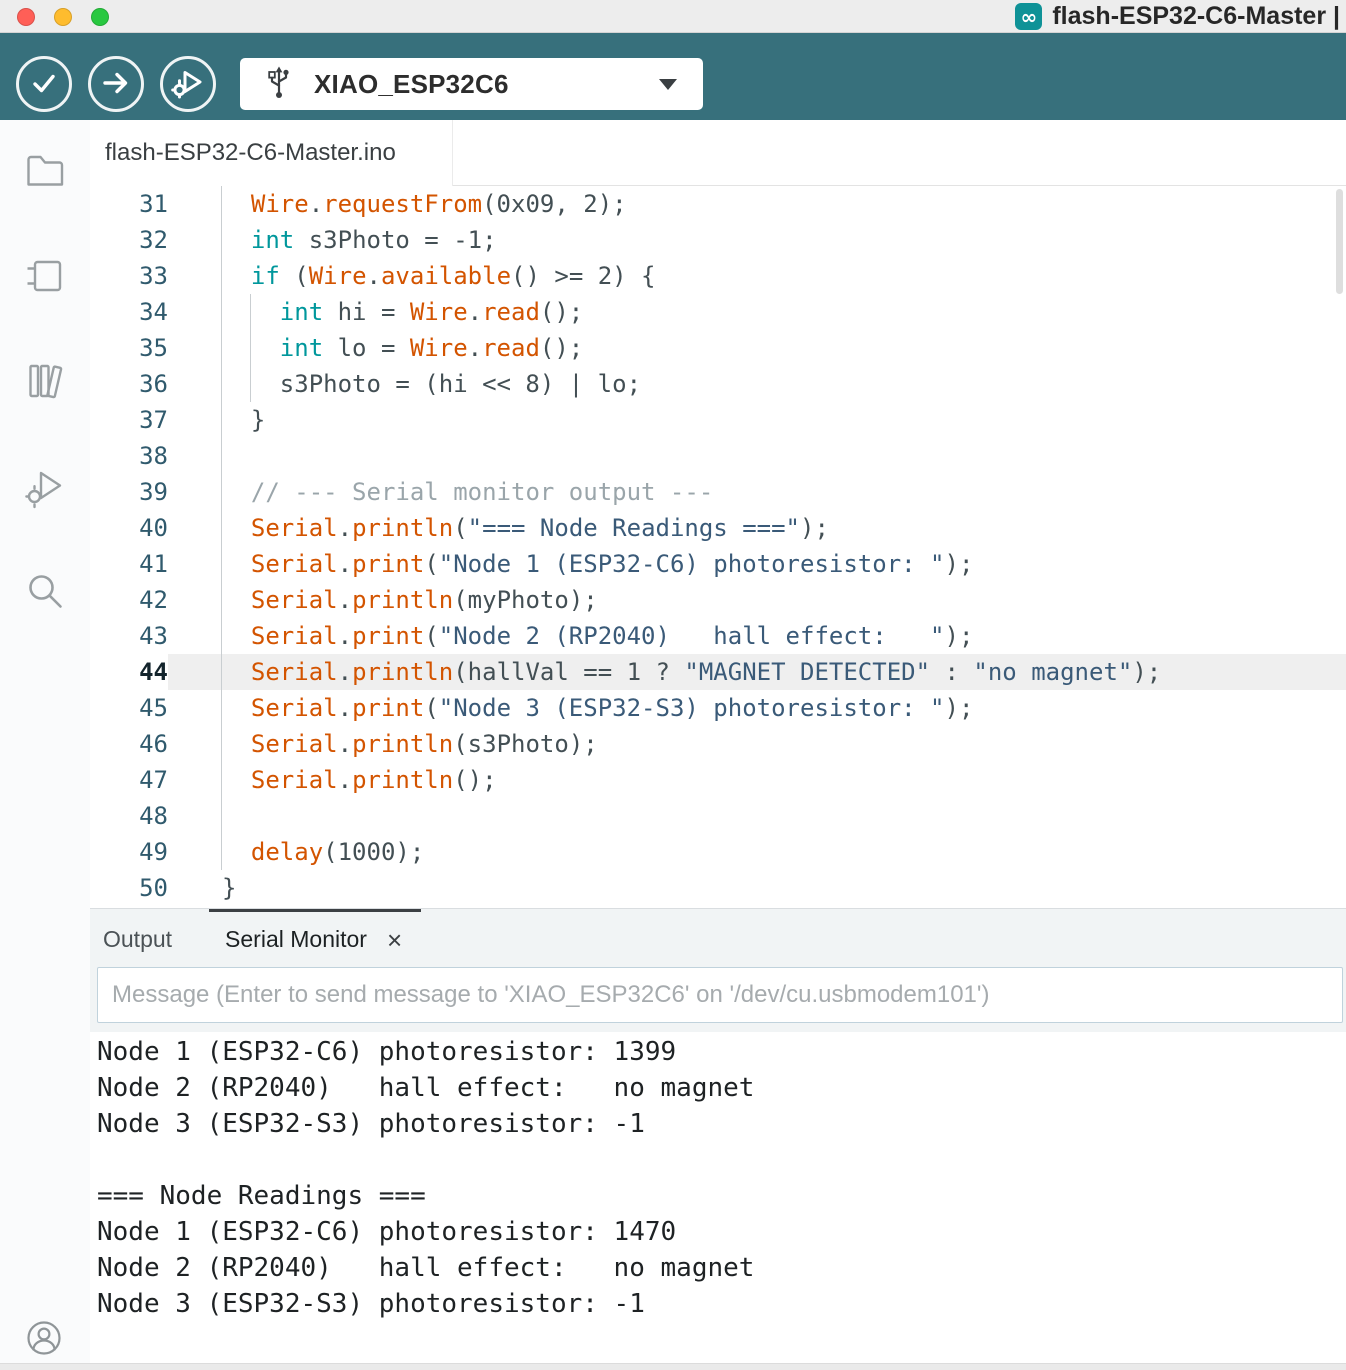  What do you see at coordinates (153, 492) in the screenshot?
I see `line-number: 39` at bounding box center [153, 492].